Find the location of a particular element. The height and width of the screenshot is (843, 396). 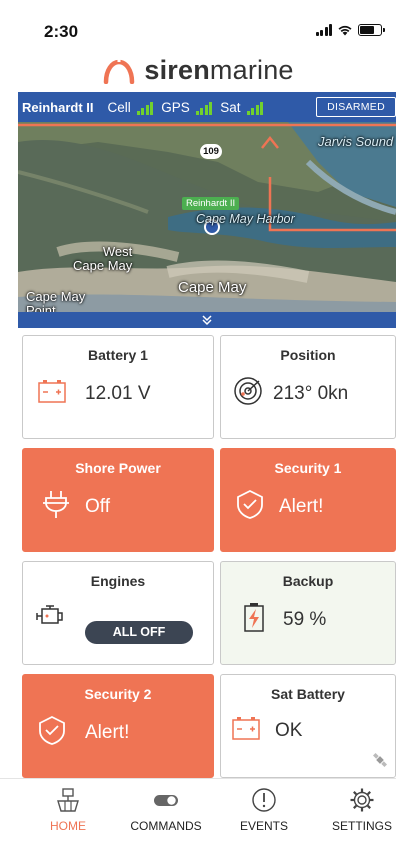

brand-bold: siren is located at coordinates (177, 69).